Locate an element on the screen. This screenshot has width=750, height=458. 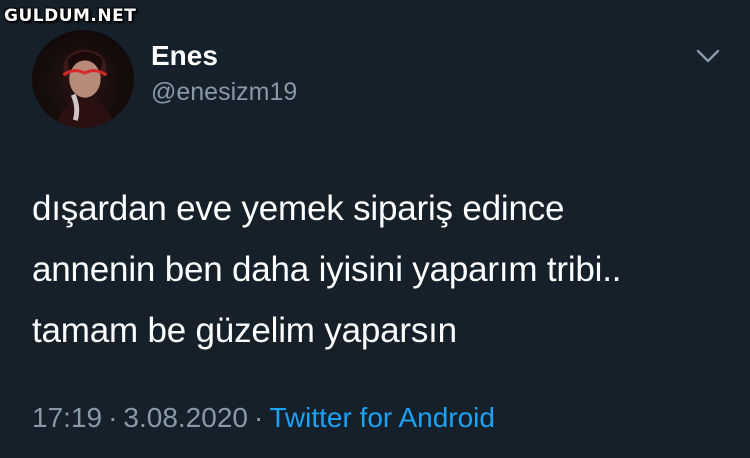
tweet-source-link: Twitter for Android is located at coordinates (382, 417).